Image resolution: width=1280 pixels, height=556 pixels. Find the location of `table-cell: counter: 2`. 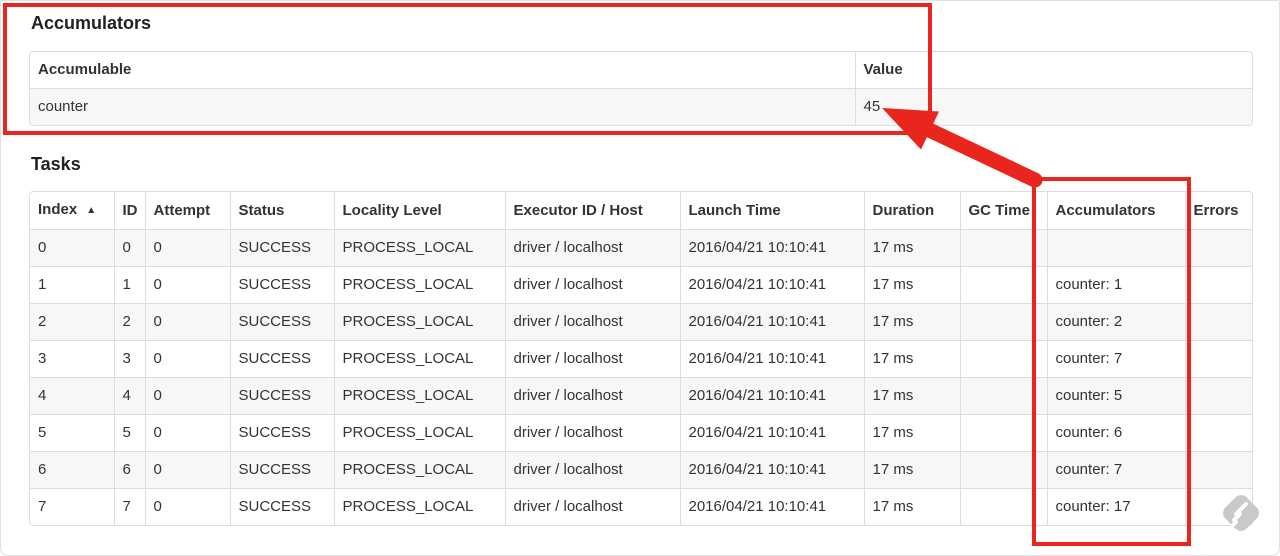

table-cell: counter: 2 is located at coordinates (1116, 322).